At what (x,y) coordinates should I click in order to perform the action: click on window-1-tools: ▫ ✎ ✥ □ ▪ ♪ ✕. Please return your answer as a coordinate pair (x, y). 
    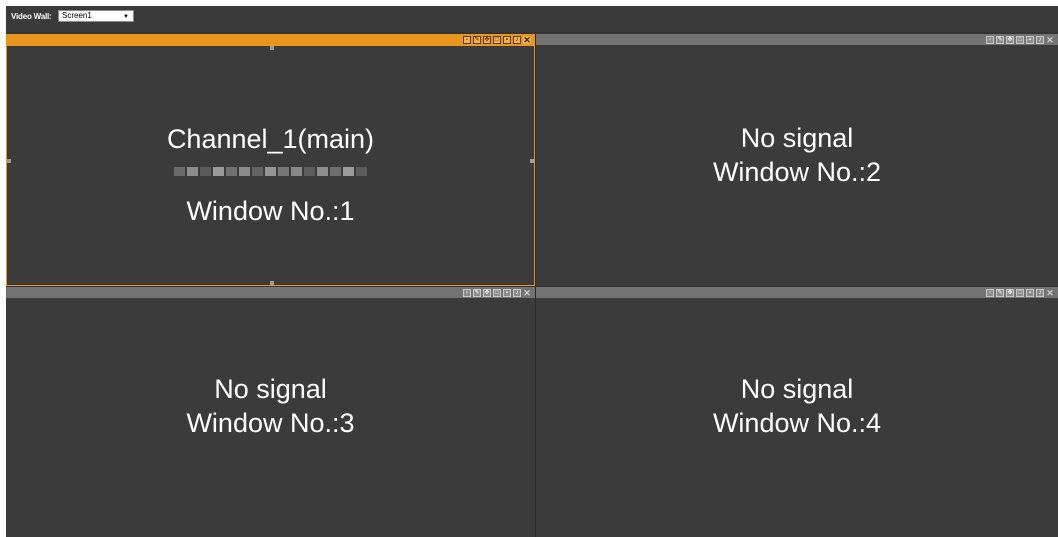
    Looking at the image, I should click on (497, 39).